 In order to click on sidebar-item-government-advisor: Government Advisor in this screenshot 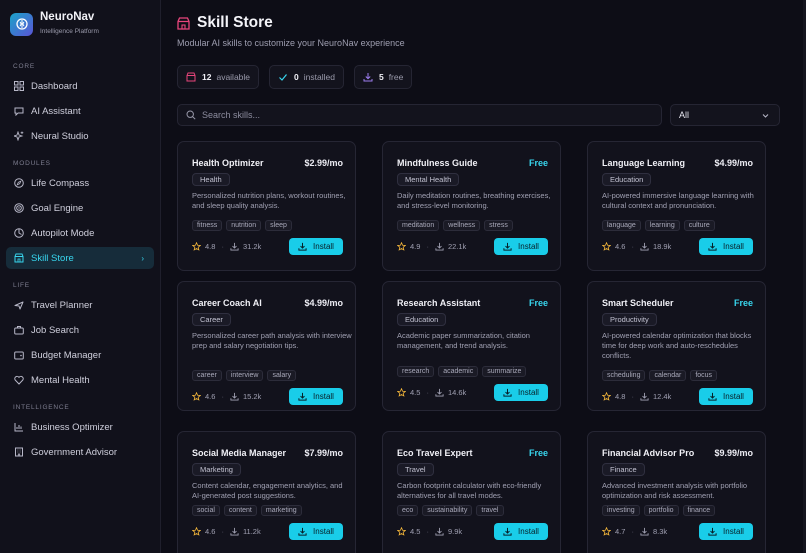, I will do `click(80, 452)`.